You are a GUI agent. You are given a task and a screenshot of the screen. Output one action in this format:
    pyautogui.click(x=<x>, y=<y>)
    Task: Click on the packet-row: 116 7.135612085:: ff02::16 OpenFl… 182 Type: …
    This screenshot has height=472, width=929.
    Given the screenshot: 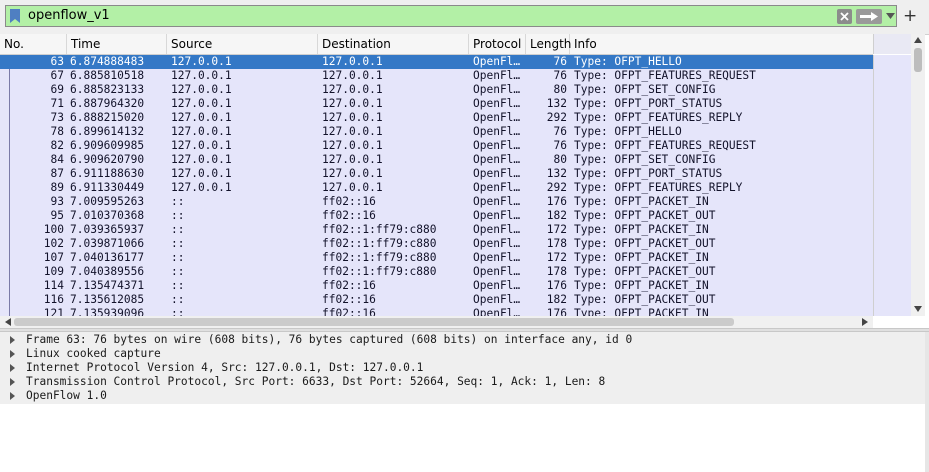 What is the action you would take?
    pyautogui.click(x=436, y=300)
    